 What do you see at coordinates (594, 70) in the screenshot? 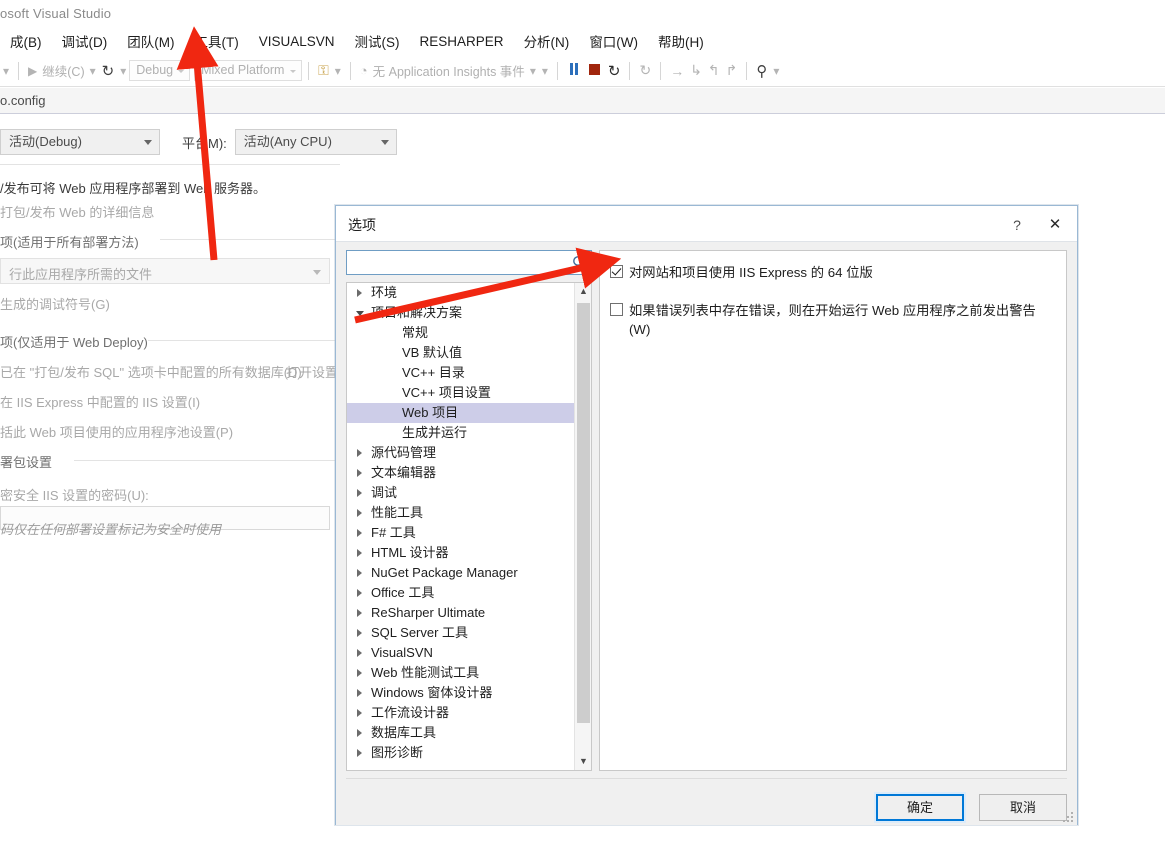
I see `stop-debugging-icon` at bounding box center [594, 70].